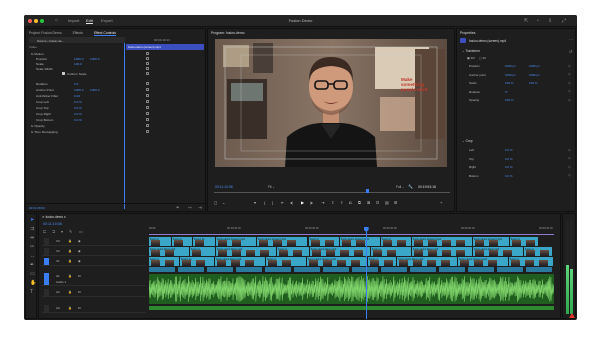 Image resolution: width=600 pixels, height=338 pixels. I want to click on more-options-icon: ⋯, so click(571, 39).